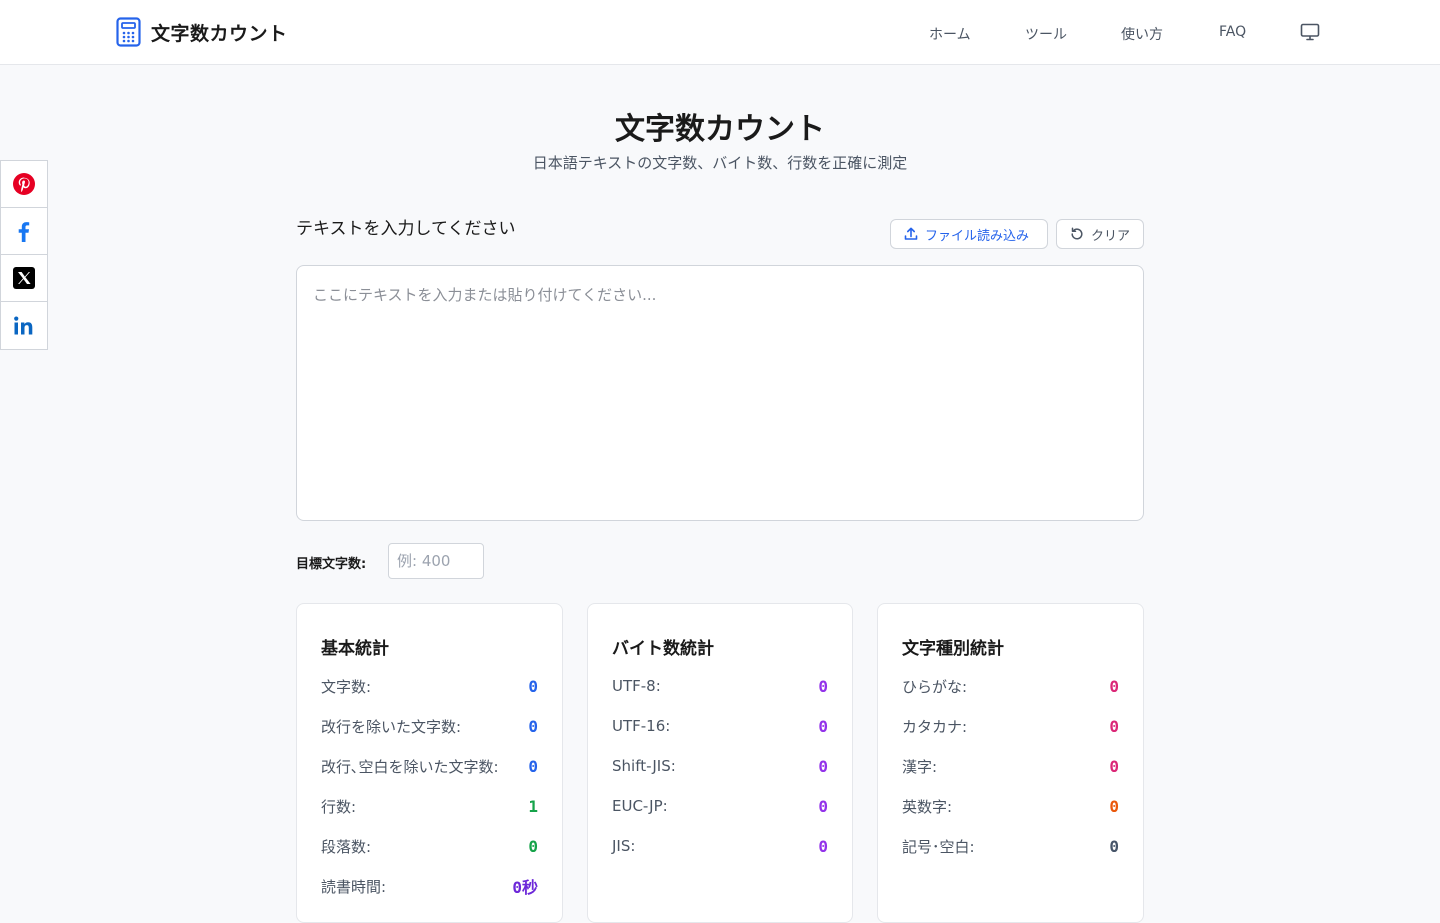 This screenshot has width=1440, height=923. Describe the element at coordinates (935, 686) in the screenshot. I see `stat-label: ひらがな:` at that location.